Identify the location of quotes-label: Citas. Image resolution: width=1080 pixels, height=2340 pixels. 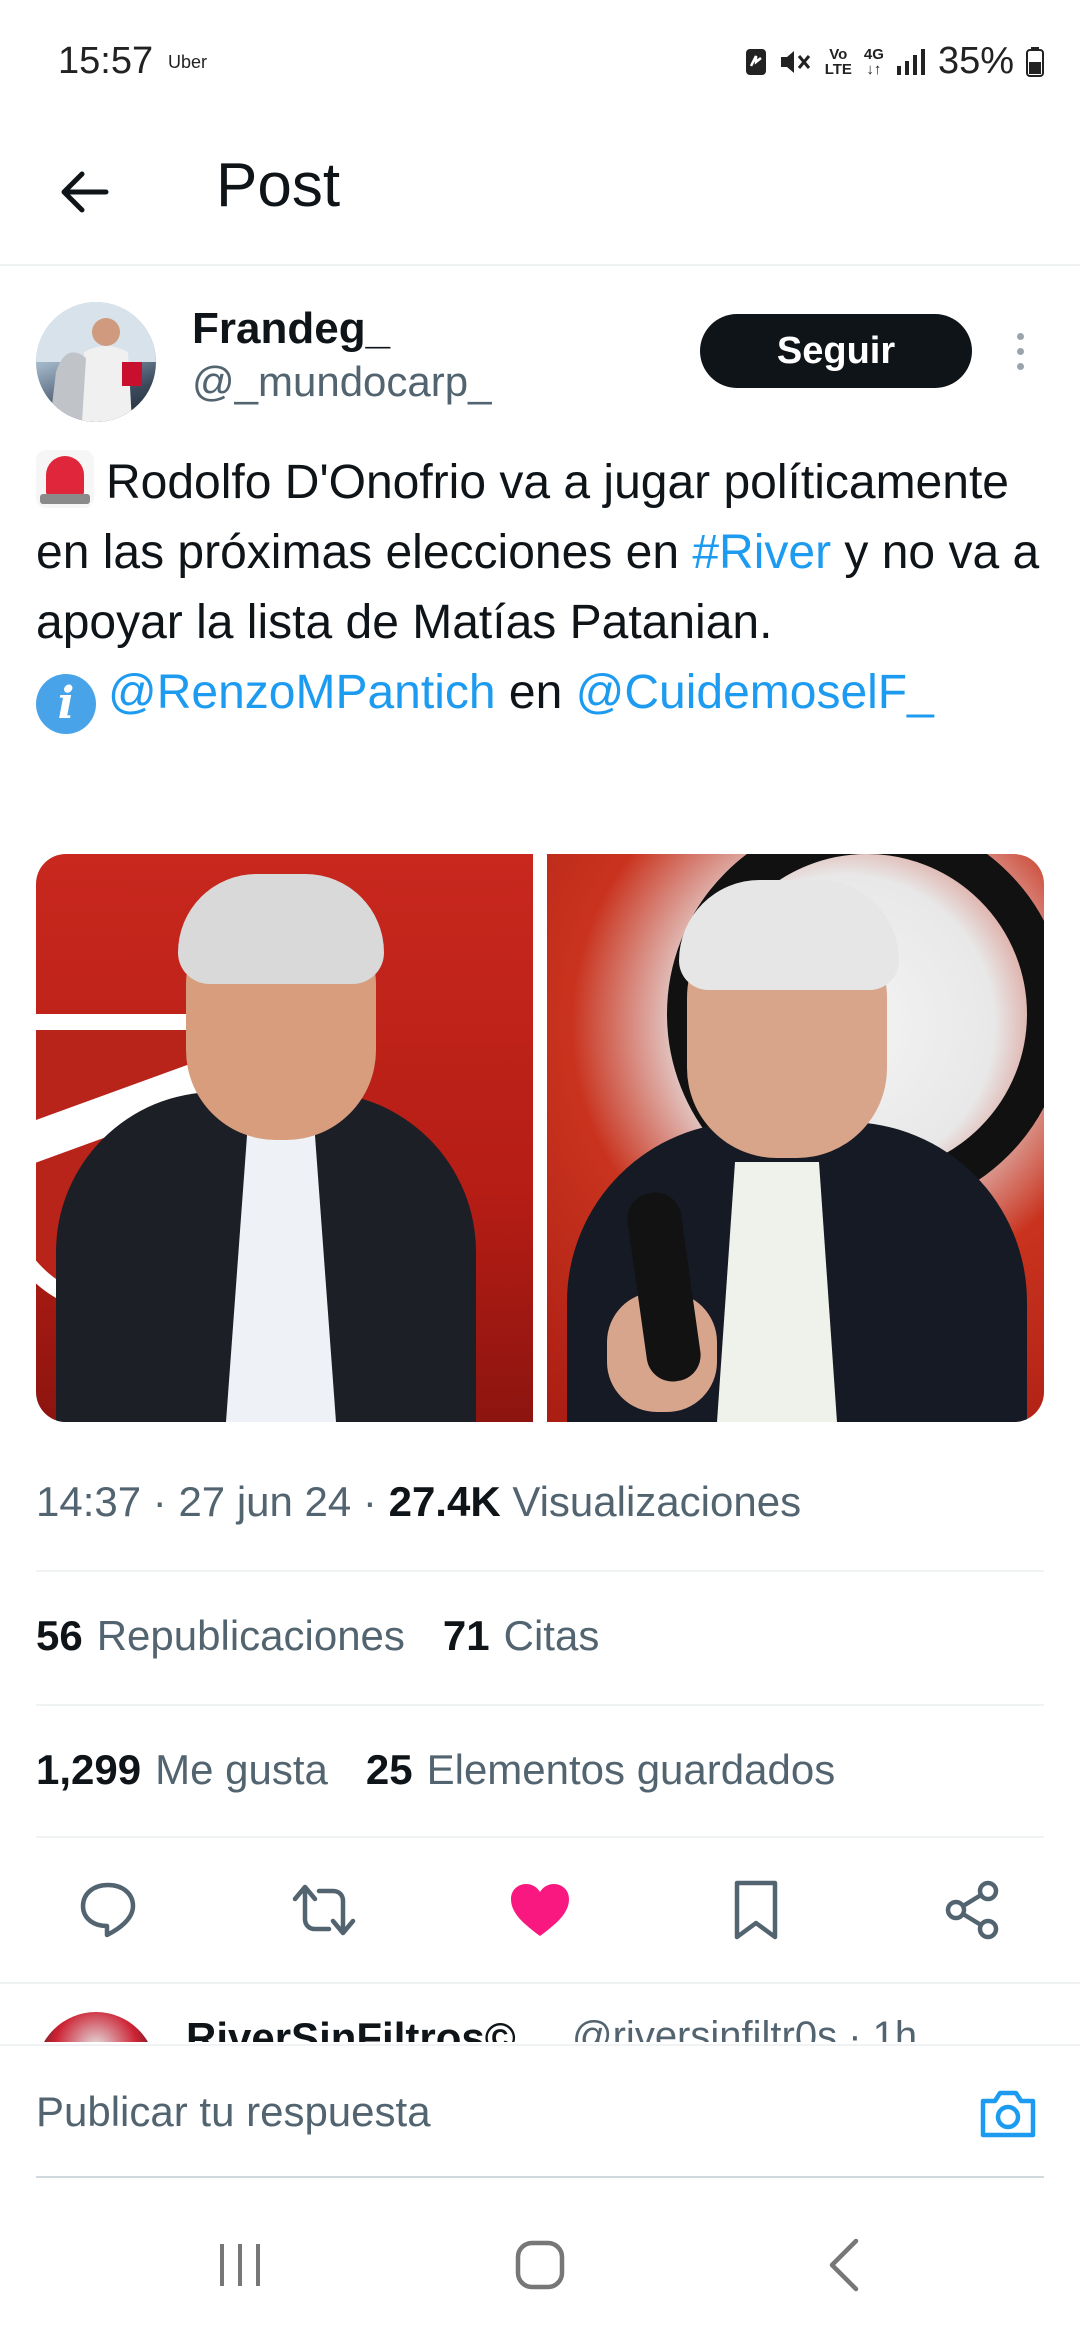
(551, 1635).